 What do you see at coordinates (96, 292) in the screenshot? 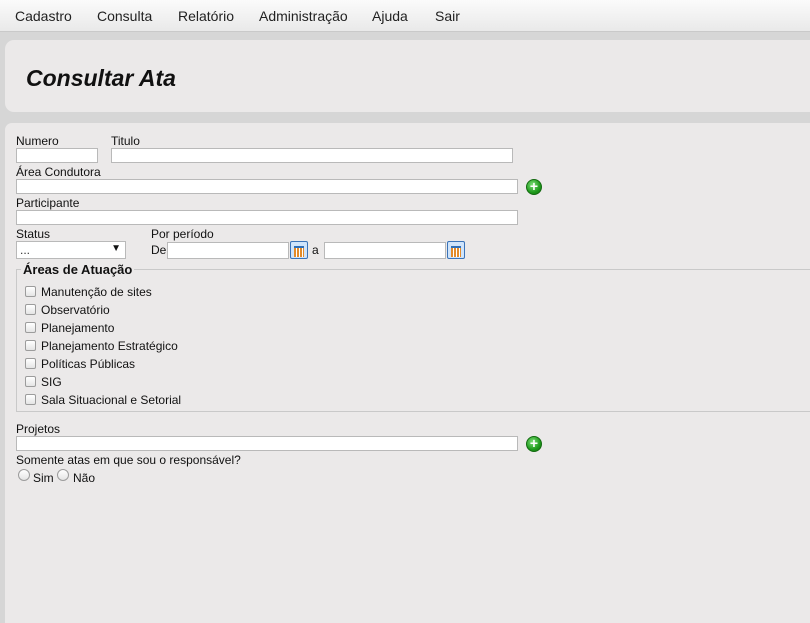
I see `area-checkbox-label: Manutenção de sites` at bounding box center [96, 292].